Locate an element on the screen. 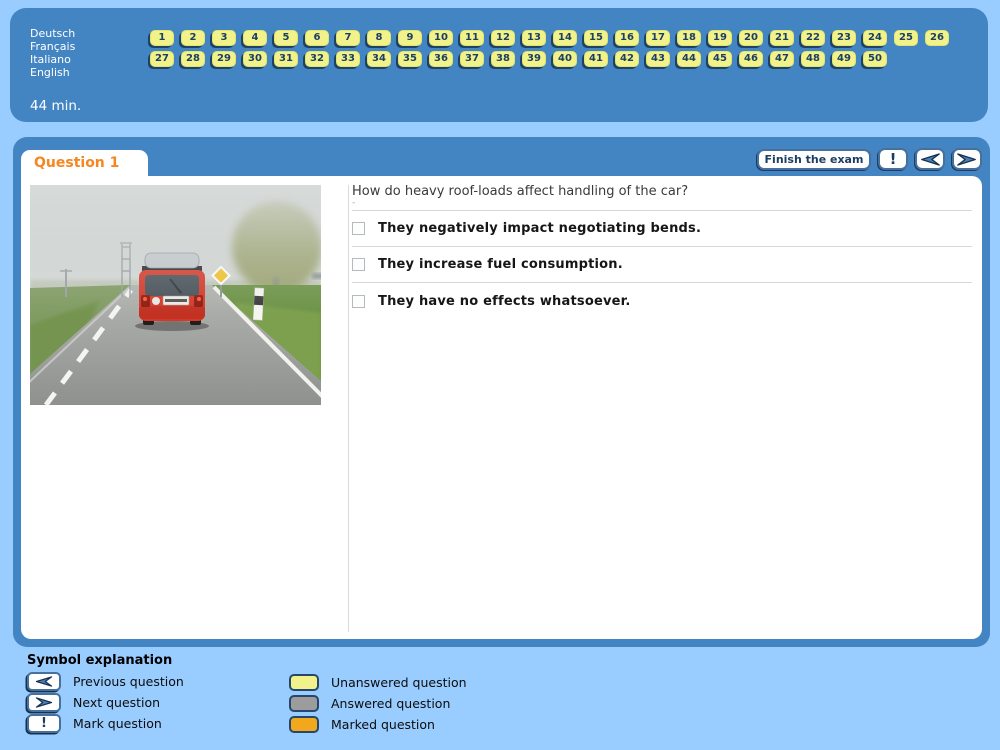 This screenshot has width=1000, height=750. language-english: English is located at coordinates (52, 72).